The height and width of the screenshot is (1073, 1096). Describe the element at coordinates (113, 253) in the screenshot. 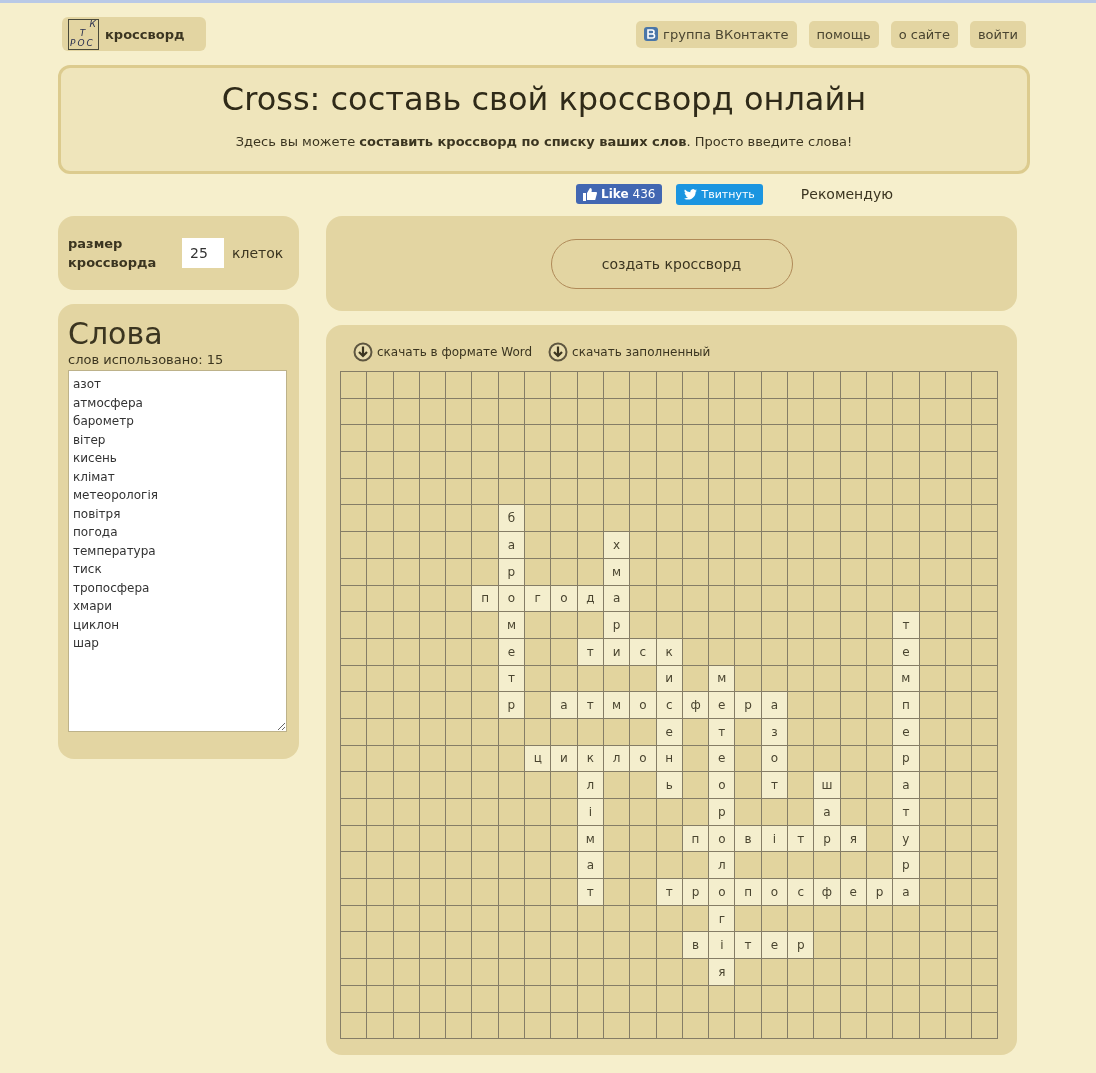

I see `size-label: размер кроссворда` at that location.